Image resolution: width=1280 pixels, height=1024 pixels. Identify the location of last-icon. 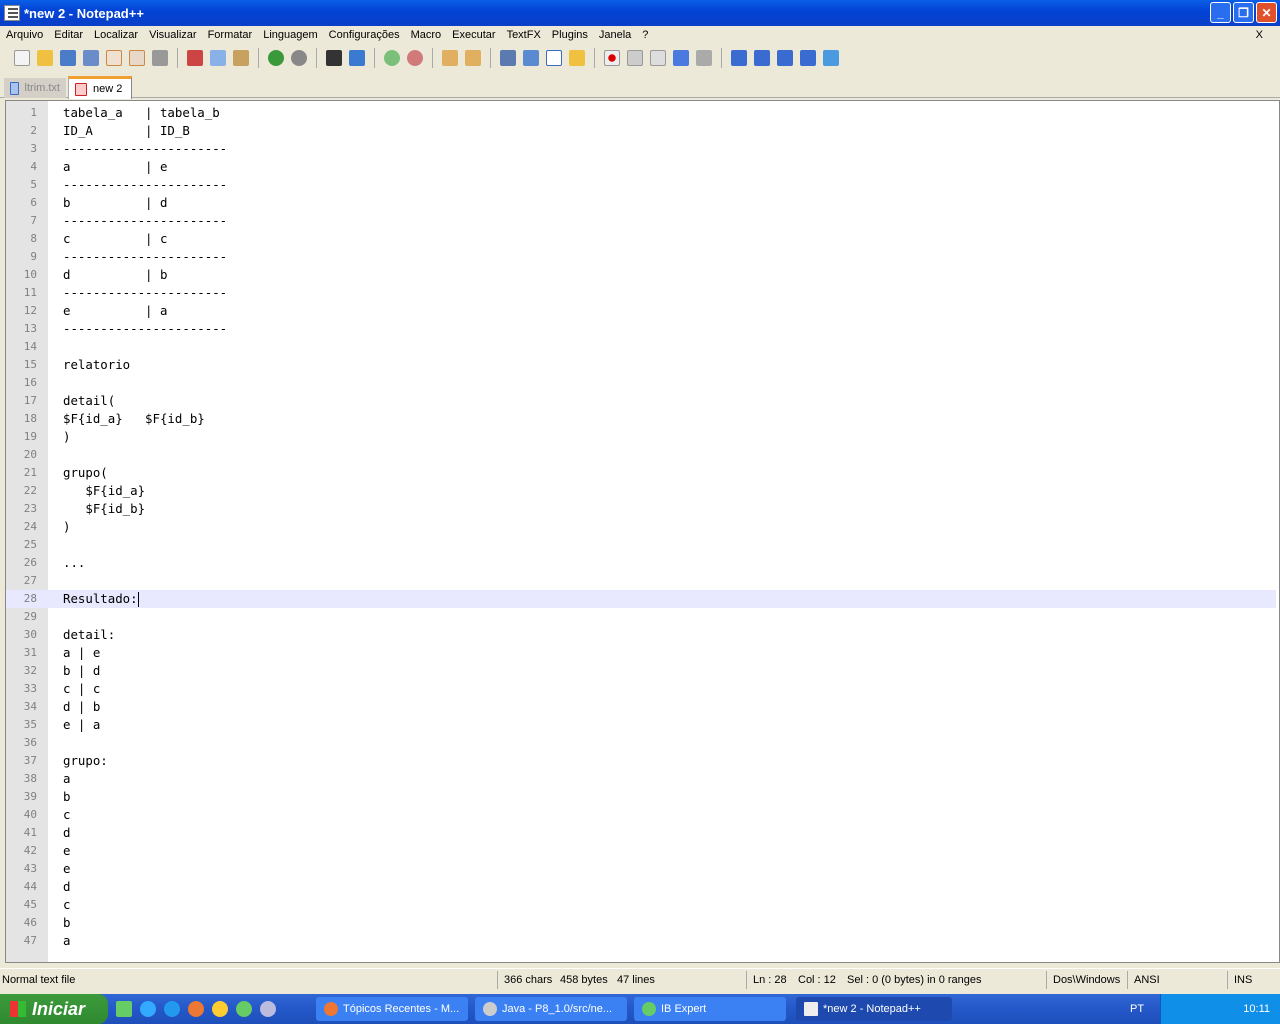
(808, 58).